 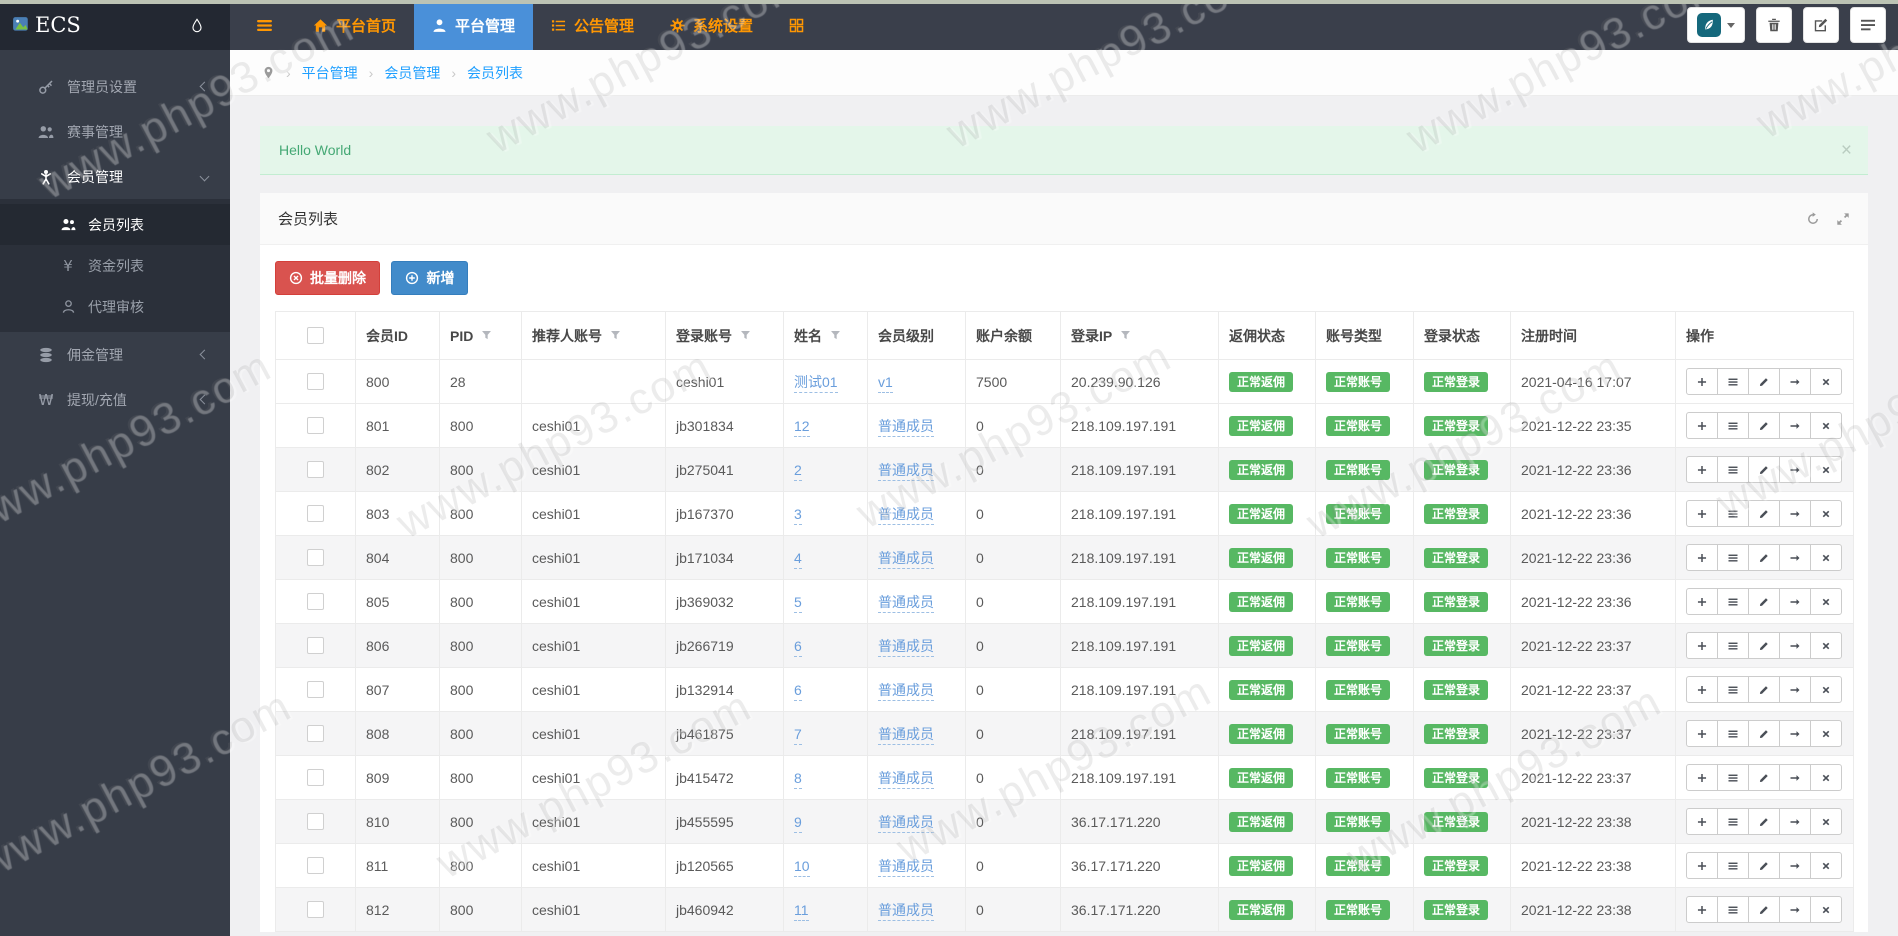 I want to click on sidebar-subitem-agent-audit: 代理审核, so click(x=115, y=306).